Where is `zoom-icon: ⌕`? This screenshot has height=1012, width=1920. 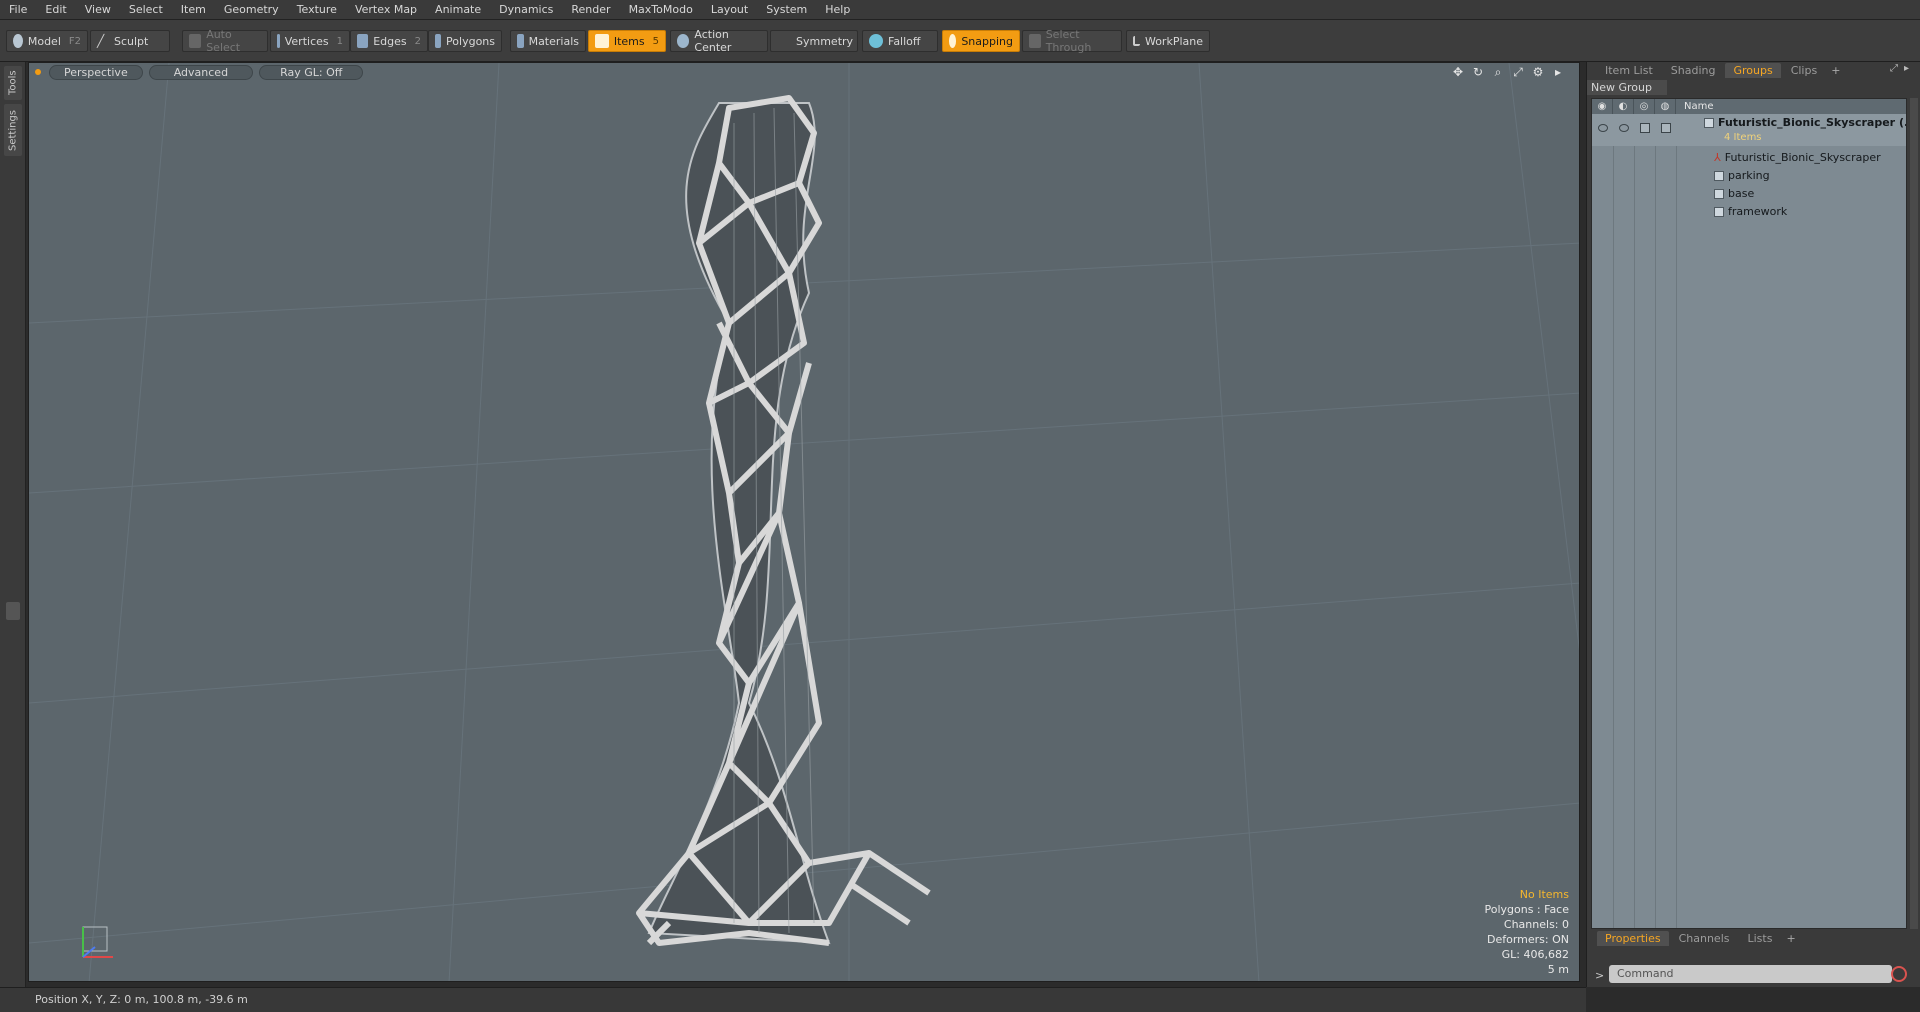
zoom-icon: ⌕ is located at coordinates (1498, 72).